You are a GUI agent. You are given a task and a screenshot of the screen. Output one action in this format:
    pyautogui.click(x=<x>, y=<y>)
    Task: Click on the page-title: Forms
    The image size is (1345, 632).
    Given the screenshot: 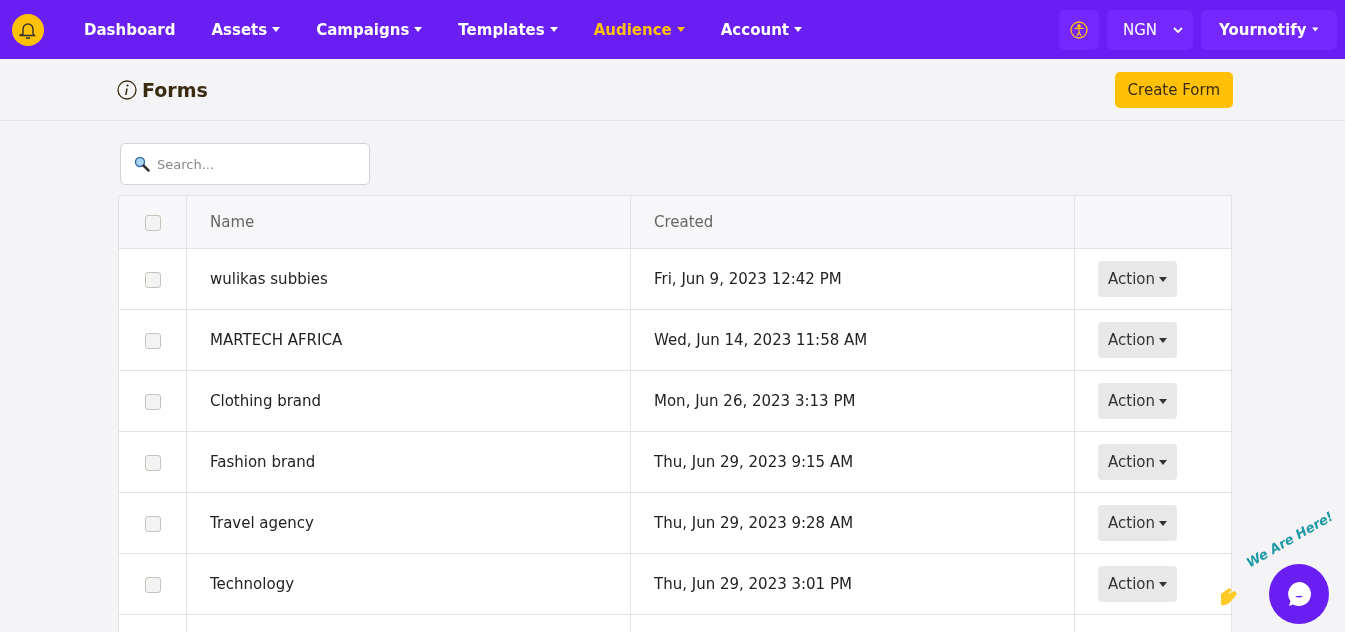 What is the action you would take?
    pyautogui.click(x=175, y=89)
    